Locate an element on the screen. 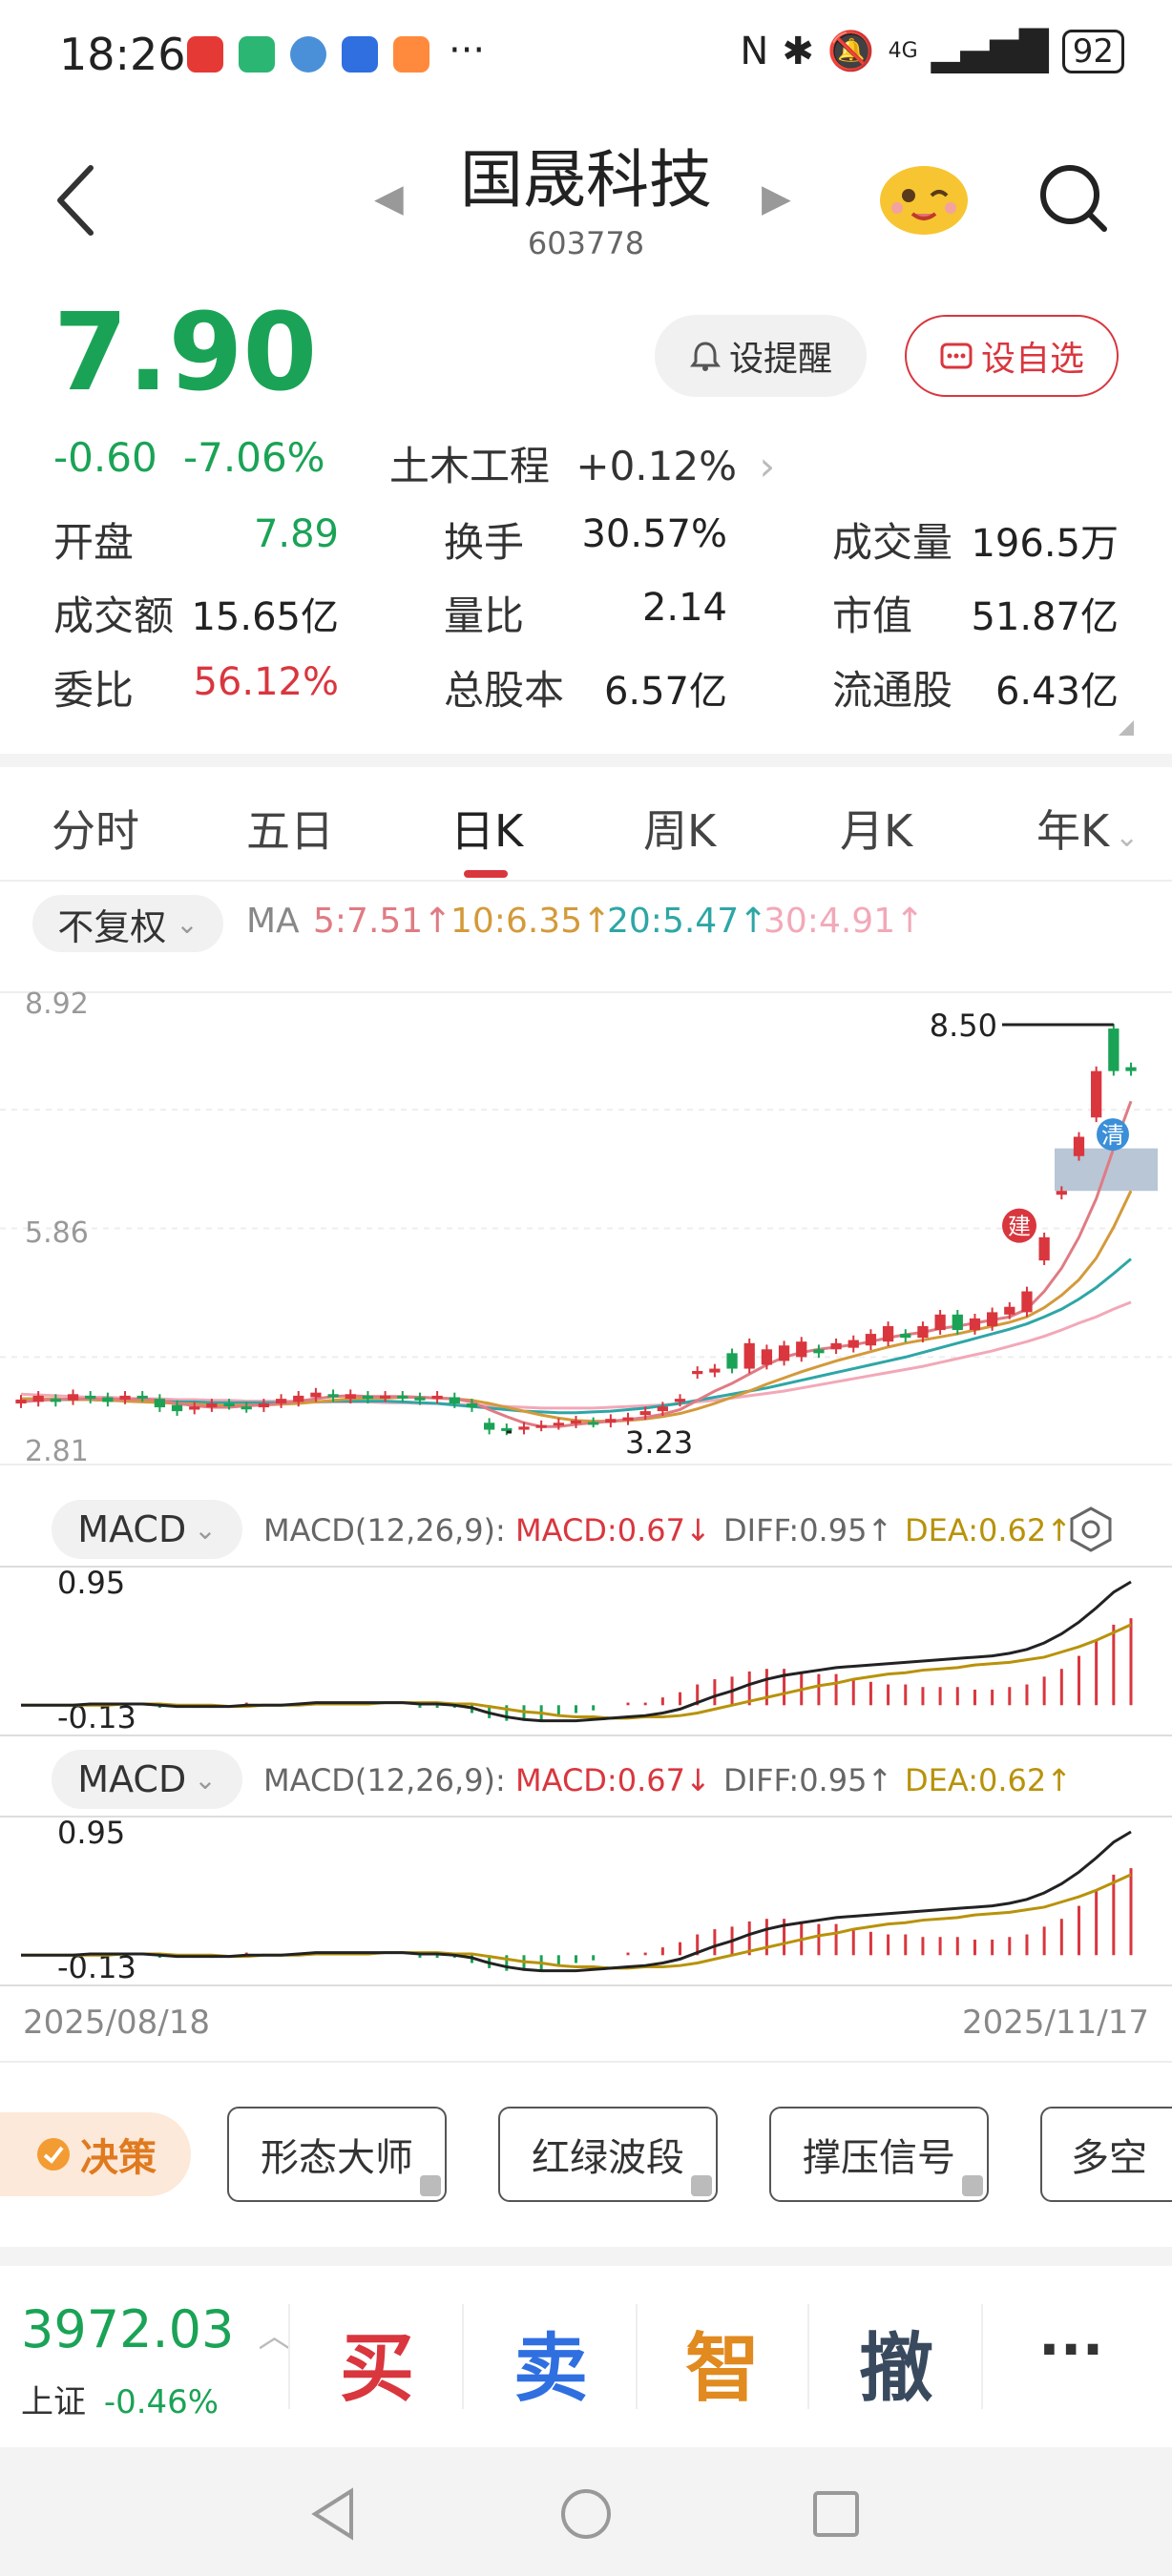  tab-five-day: 五日 is located at coordinates (290, 828).